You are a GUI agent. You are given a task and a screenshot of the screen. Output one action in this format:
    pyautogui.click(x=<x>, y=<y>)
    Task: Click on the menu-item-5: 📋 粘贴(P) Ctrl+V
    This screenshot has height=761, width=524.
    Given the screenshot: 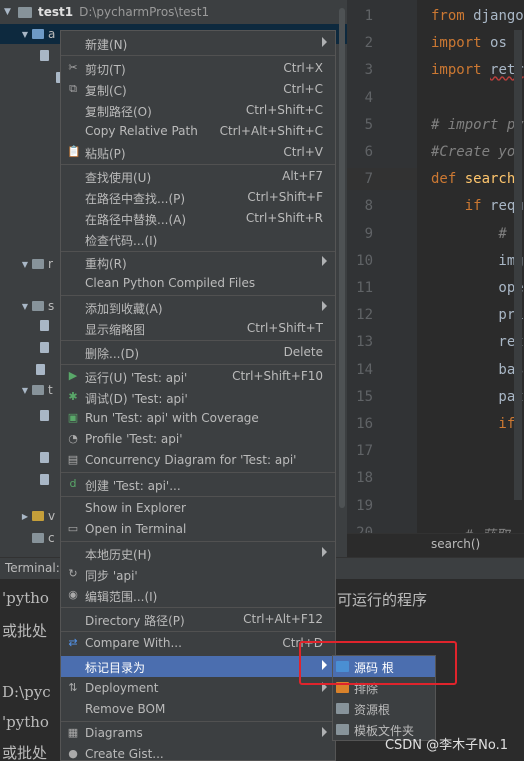 What is the action you would take?
    pyautogui.click(x=198, y=152)
    